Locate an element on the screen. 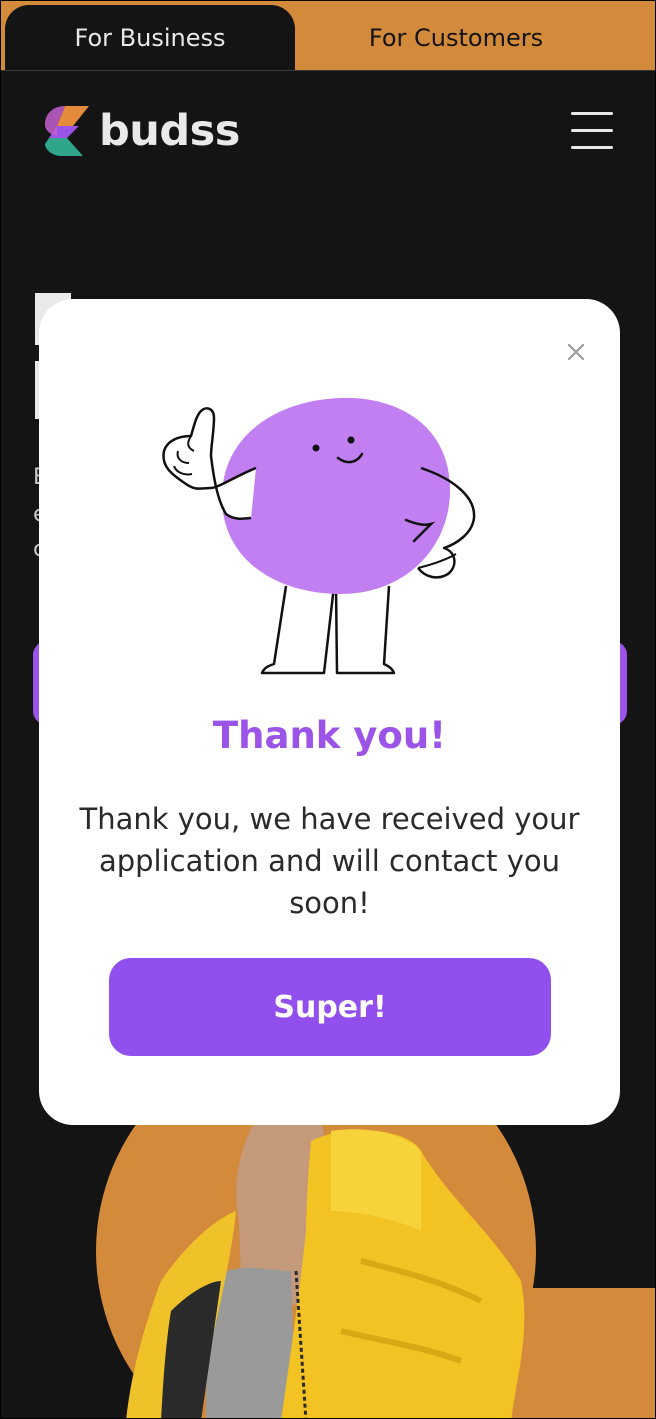 The height and width of the screenshot is (1419, 656). modal-title: Thank you! is located at coordinates (329, 735).